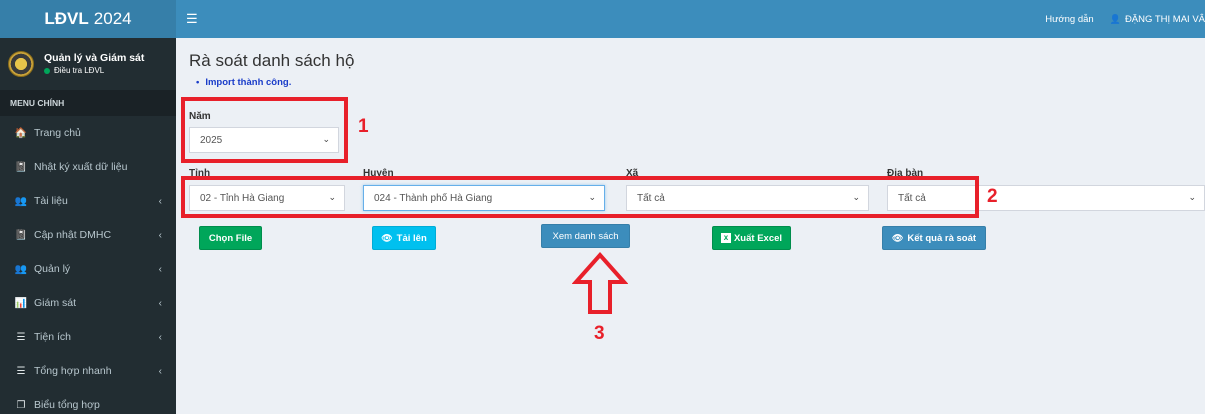  Describe the element at coordinates (88, 303) in the screenshot. I see `sidebar-item-monitor: 📊 Giám sát ‹` at that location.